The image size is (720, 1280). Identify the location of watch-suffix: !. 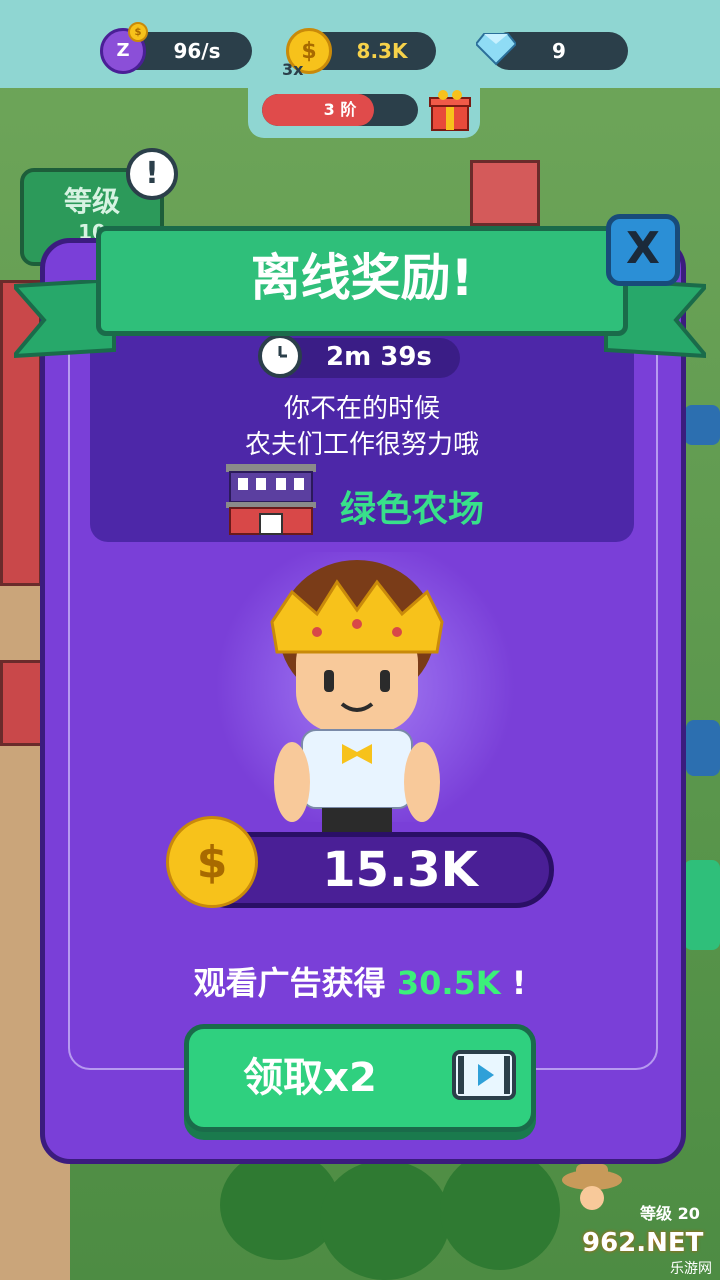
(513, 983).